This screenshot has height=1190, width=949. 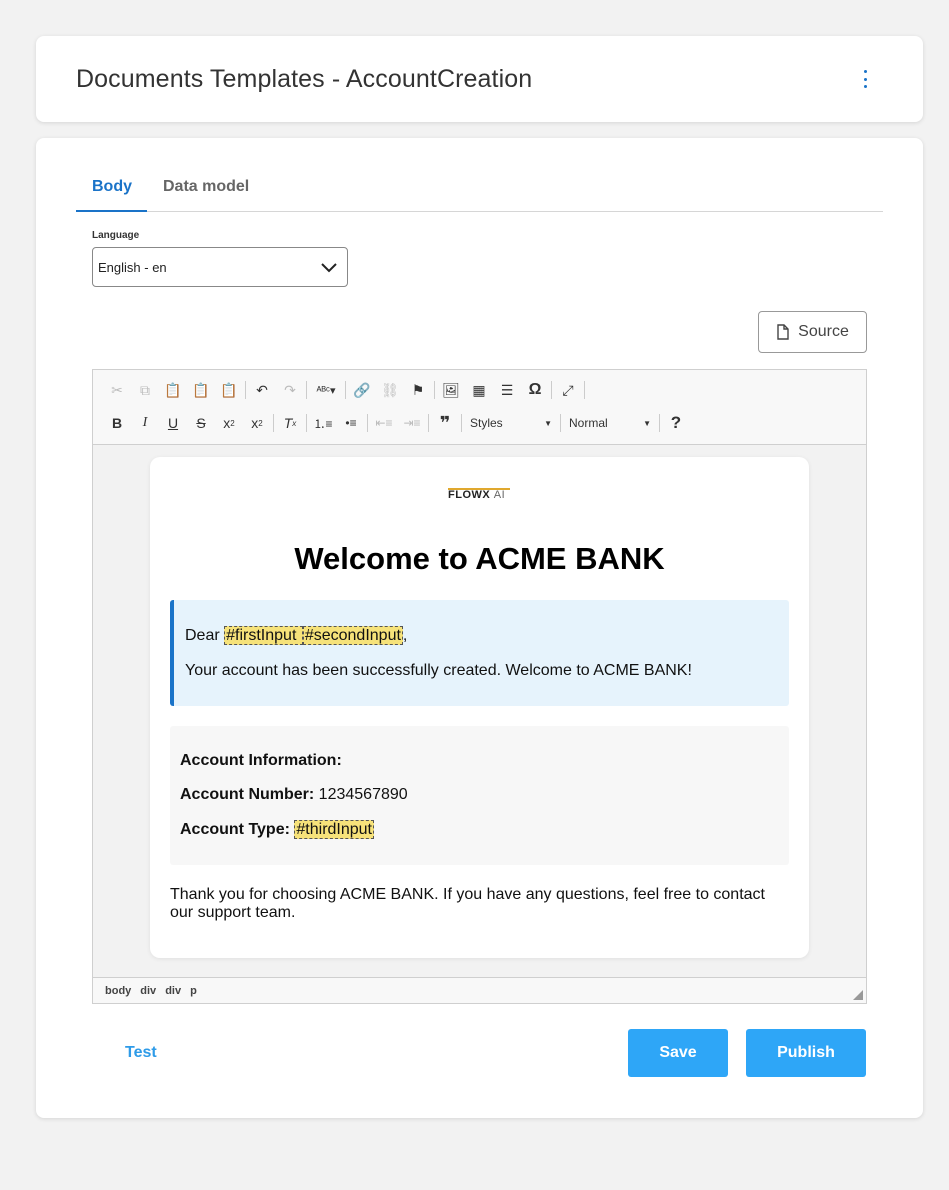 I want to click on styles-label: Styles, so click(x=486, y=423).